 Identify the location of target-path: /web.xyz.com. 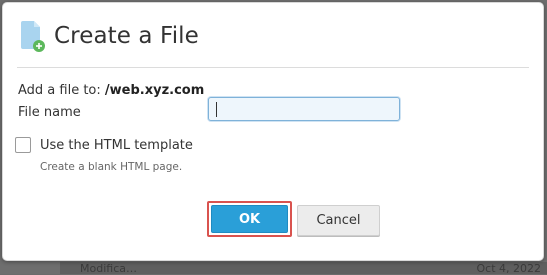
(154, 90).